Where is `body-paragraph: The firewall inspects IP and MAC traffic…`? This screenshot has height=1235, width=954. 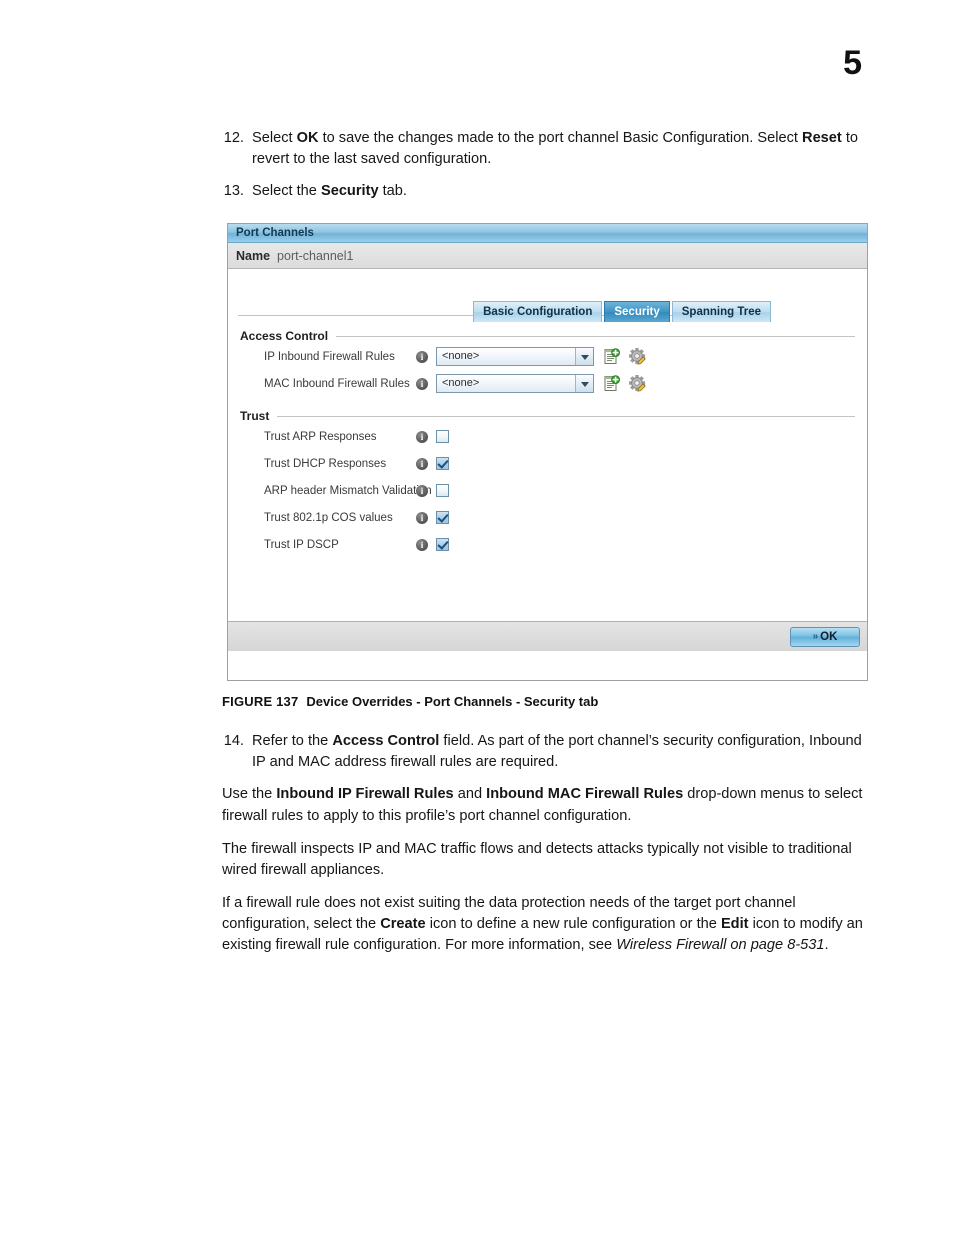 body-paragraph: The firewall inspects IP and MAC traffic… is located at coordinates (546, 860).